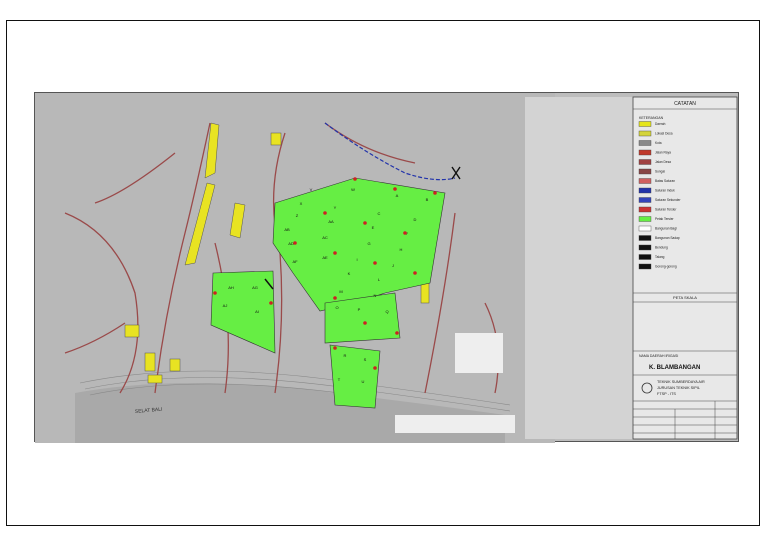 The width and height of the screenshot is (768, 542). What do you see at coordinates (401, 249) in the screenshot?
I see `block-label-h: H` at bounding box center [401, 249].